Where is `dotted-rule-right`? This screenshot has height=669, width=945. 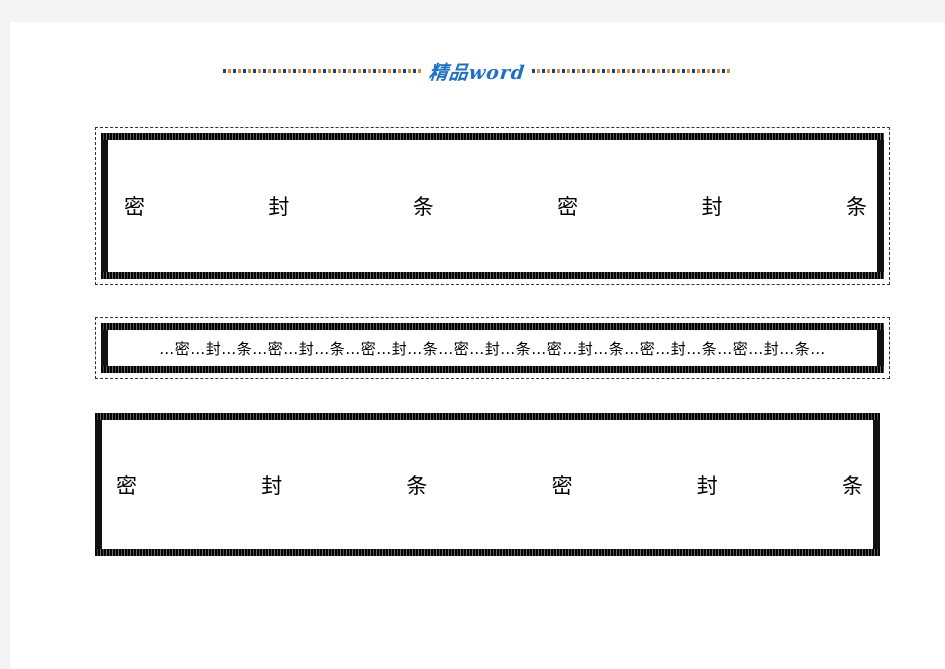
dotted-rule-right is located at coordinates (631, 71).